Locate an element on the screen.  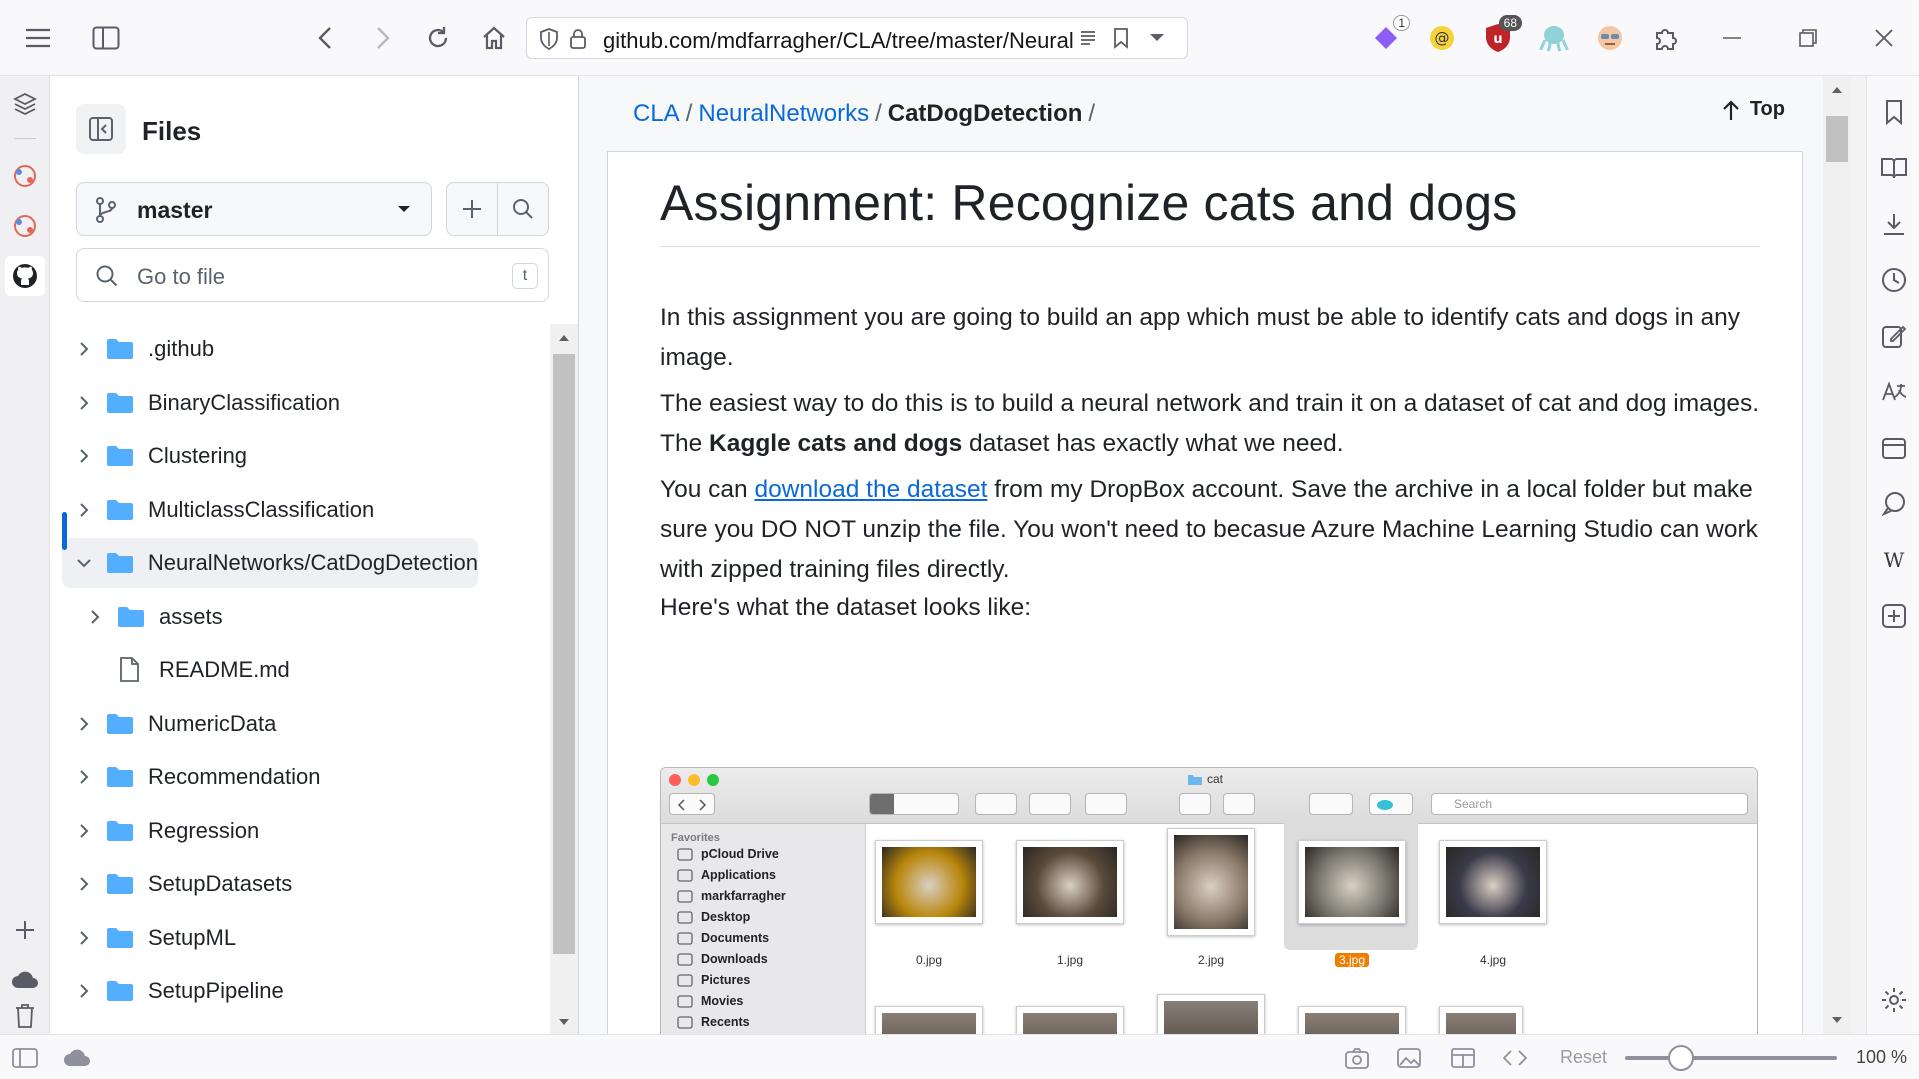
extension-purple-icon: 1 is located at coordinates (1388, 36).